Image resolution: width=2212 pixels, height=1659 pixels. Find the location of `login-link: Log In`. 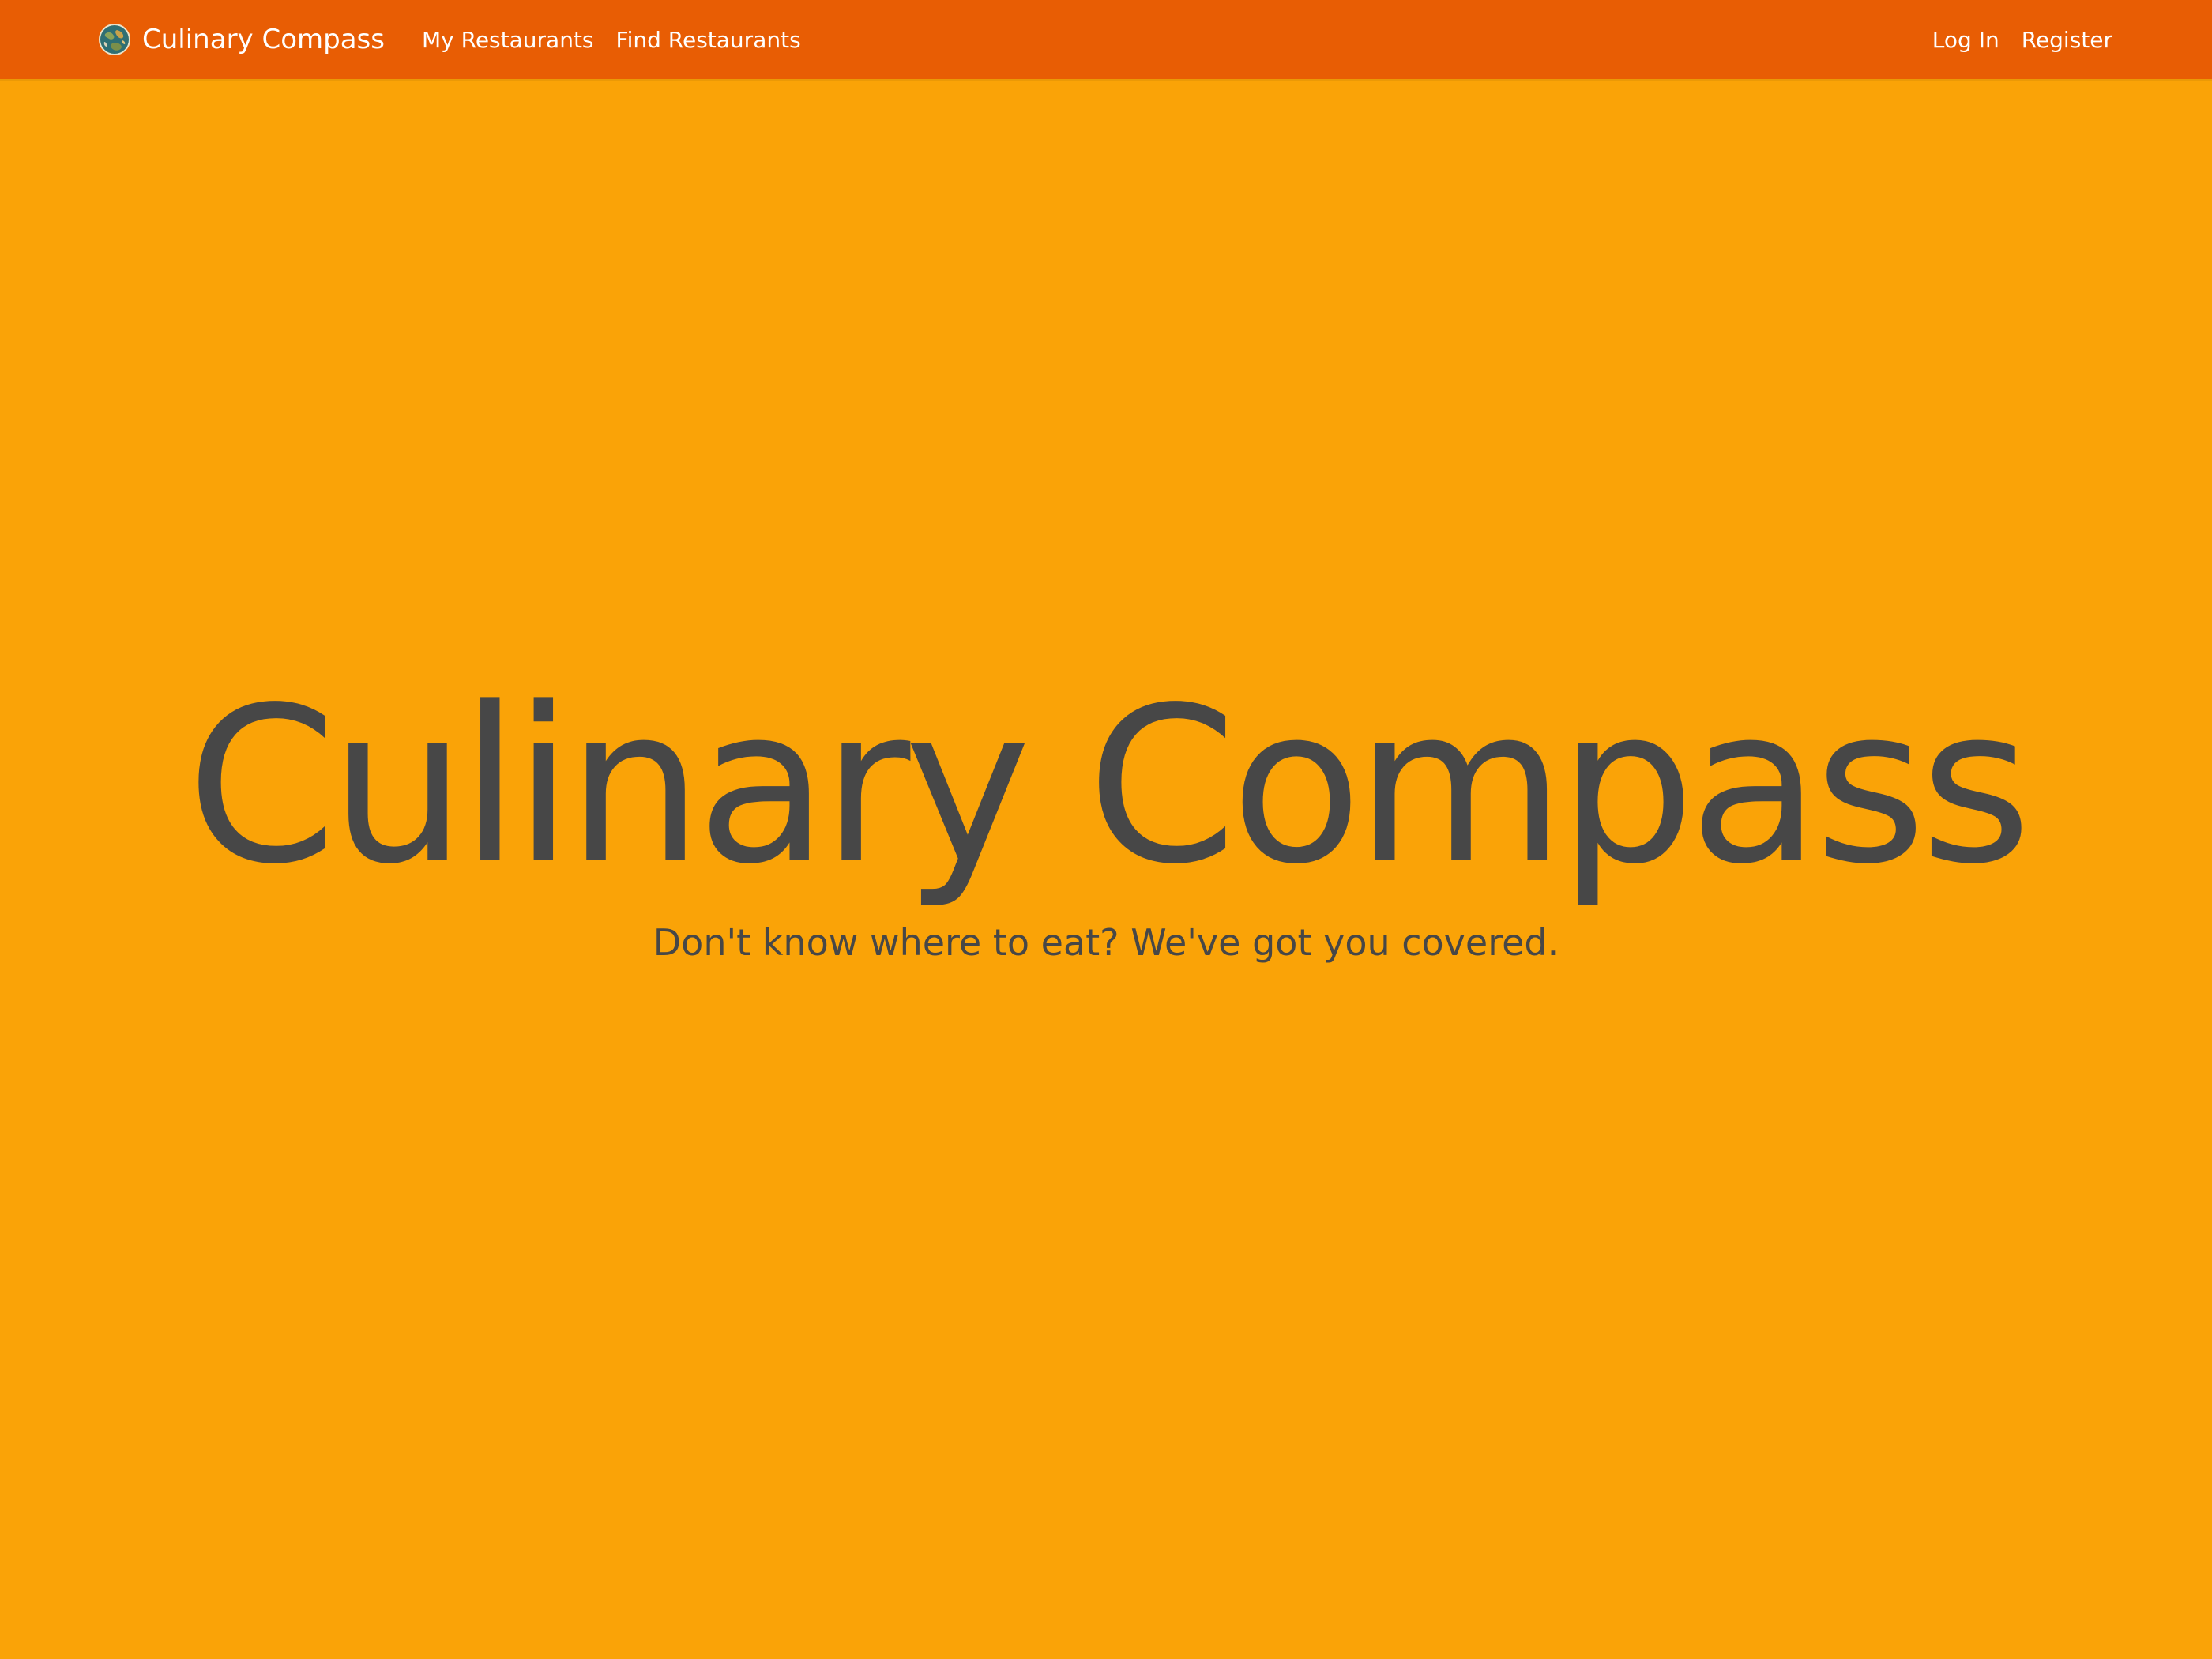

login-link: Log In is located at coordinates (1966, 40).